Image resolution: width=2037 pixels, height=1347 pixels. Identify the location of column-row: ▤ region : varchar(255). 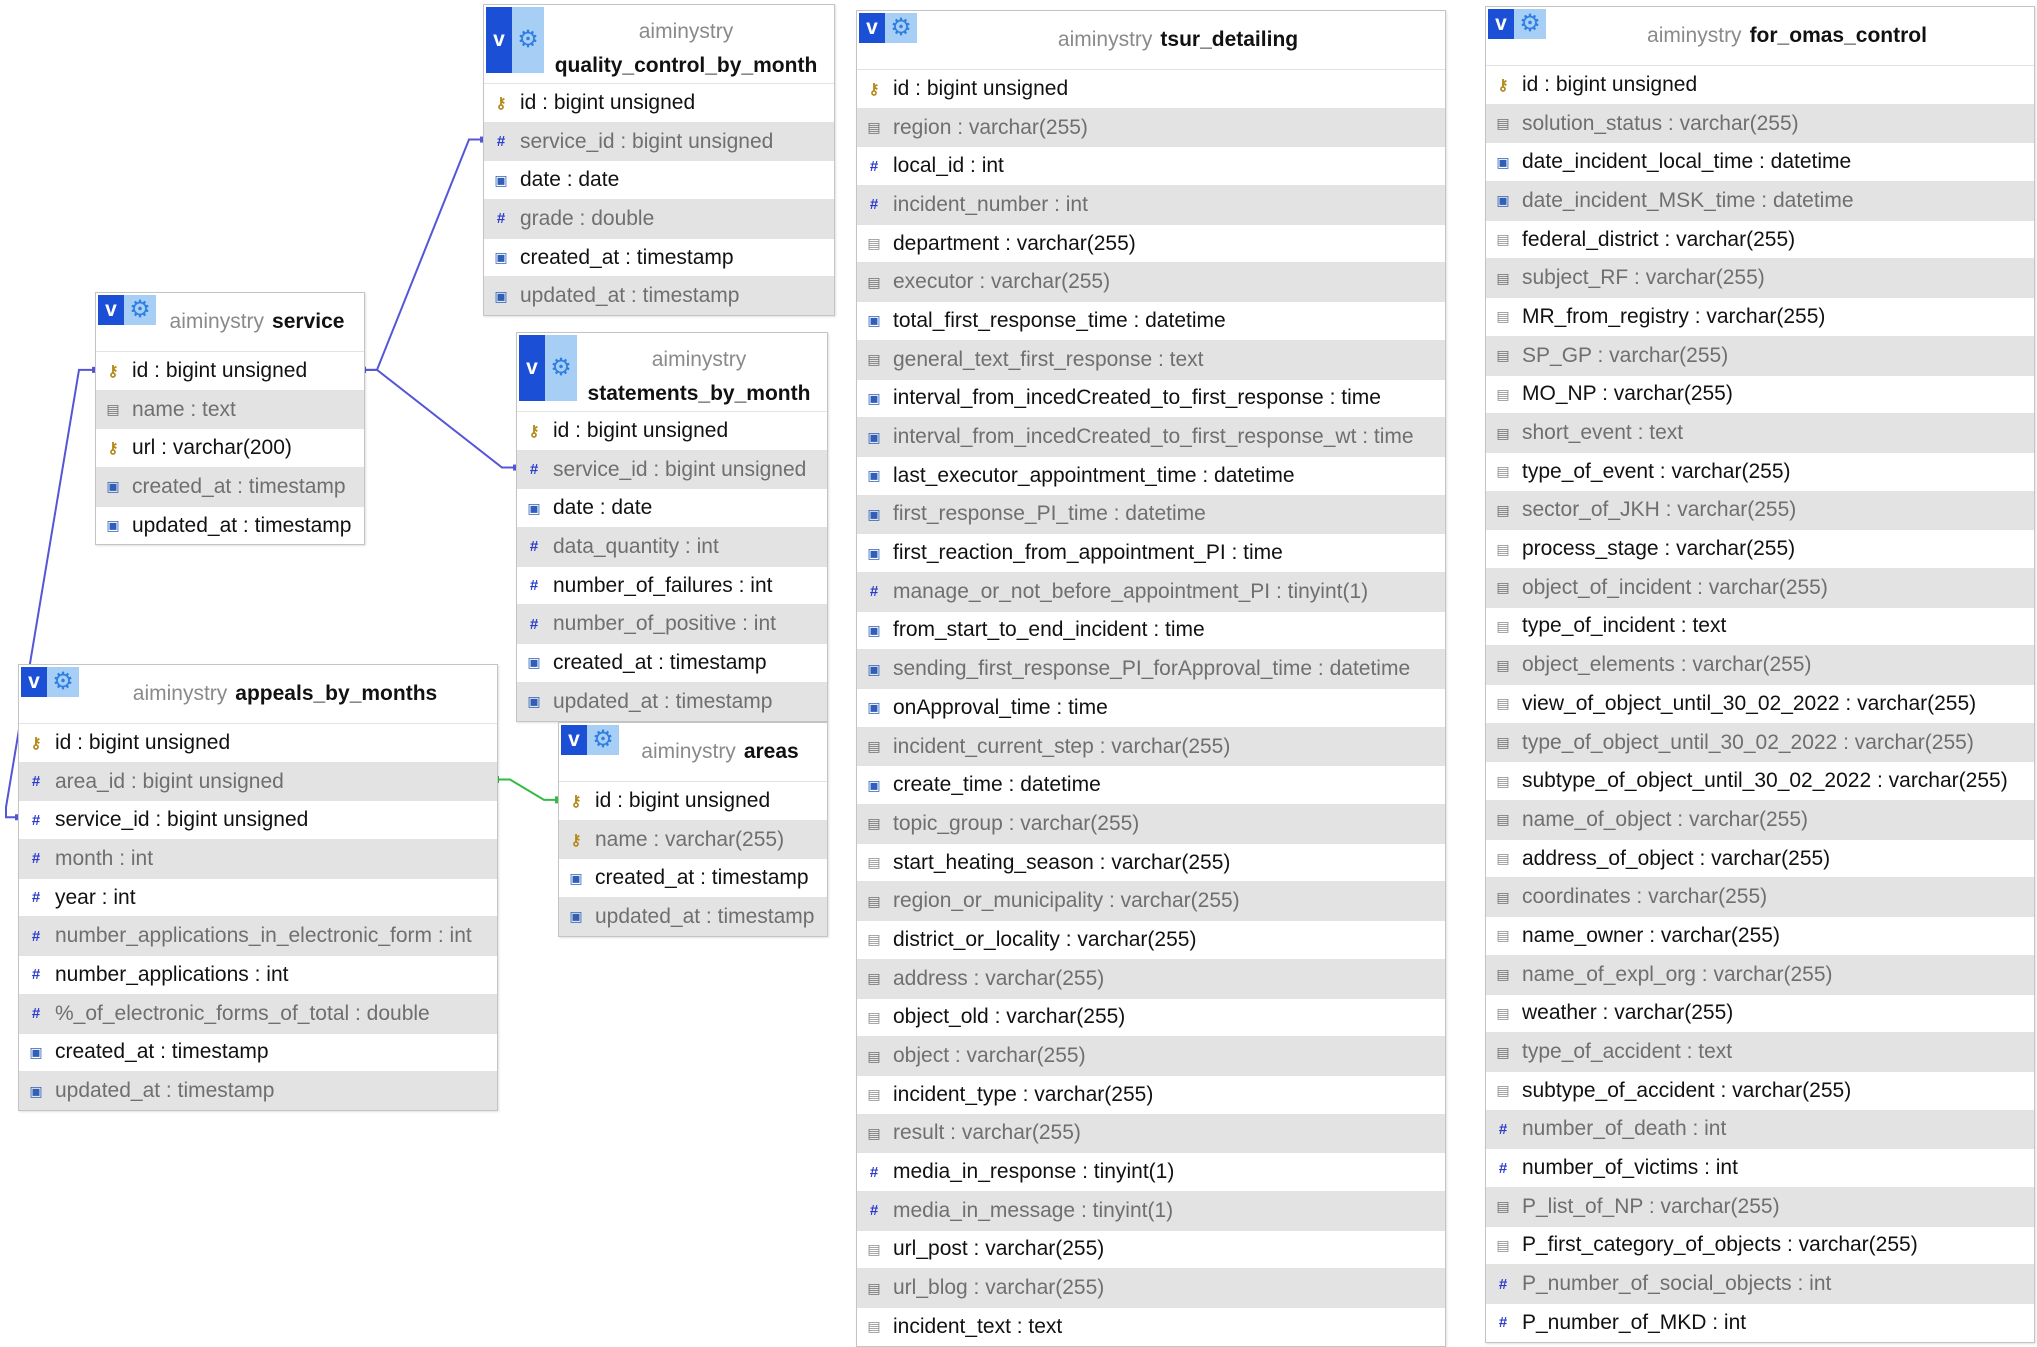
(1151, 127).